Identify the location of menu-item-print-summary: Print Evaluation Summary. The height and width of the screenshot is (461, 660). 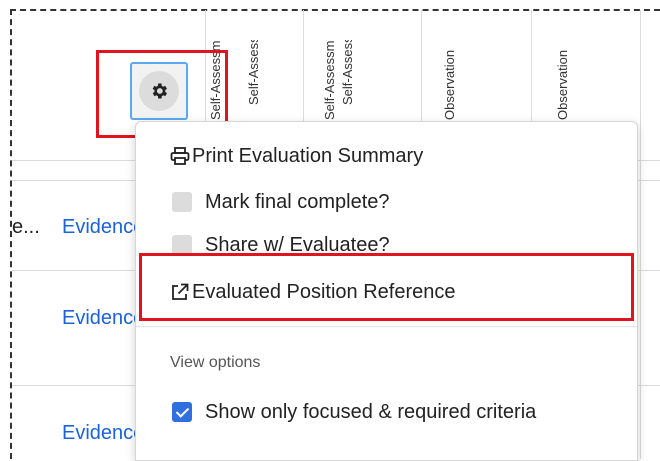
(296, 156).